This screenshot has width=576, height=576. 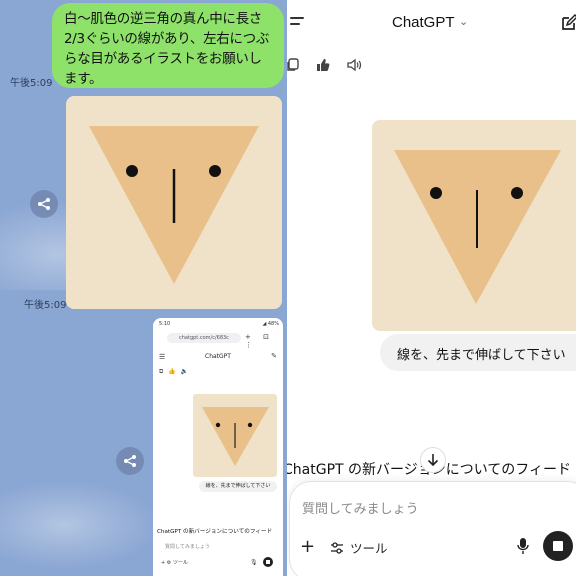 What do you see at coordinates (254, 562) in the screenshot?
I see `mini-mic-icon: 🎙` at bounding box center [254, 562].